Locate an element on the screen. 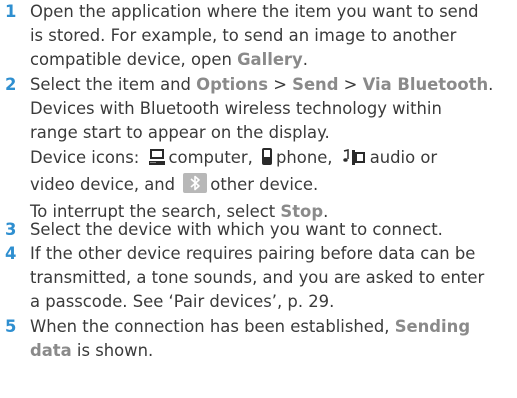  text-line: compatible device, open Gallery. is located at coordinates (270, 60).